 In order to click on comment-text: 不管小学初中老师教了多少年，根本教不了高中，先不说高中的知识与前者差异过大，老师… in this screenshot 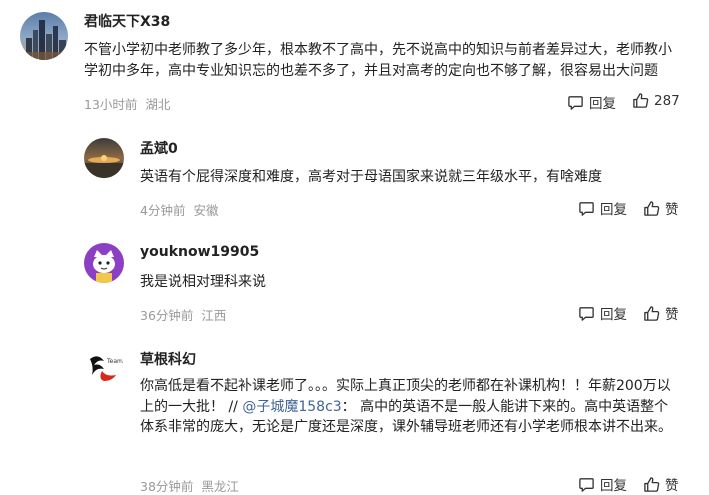, I will do `click(378, 60)`.